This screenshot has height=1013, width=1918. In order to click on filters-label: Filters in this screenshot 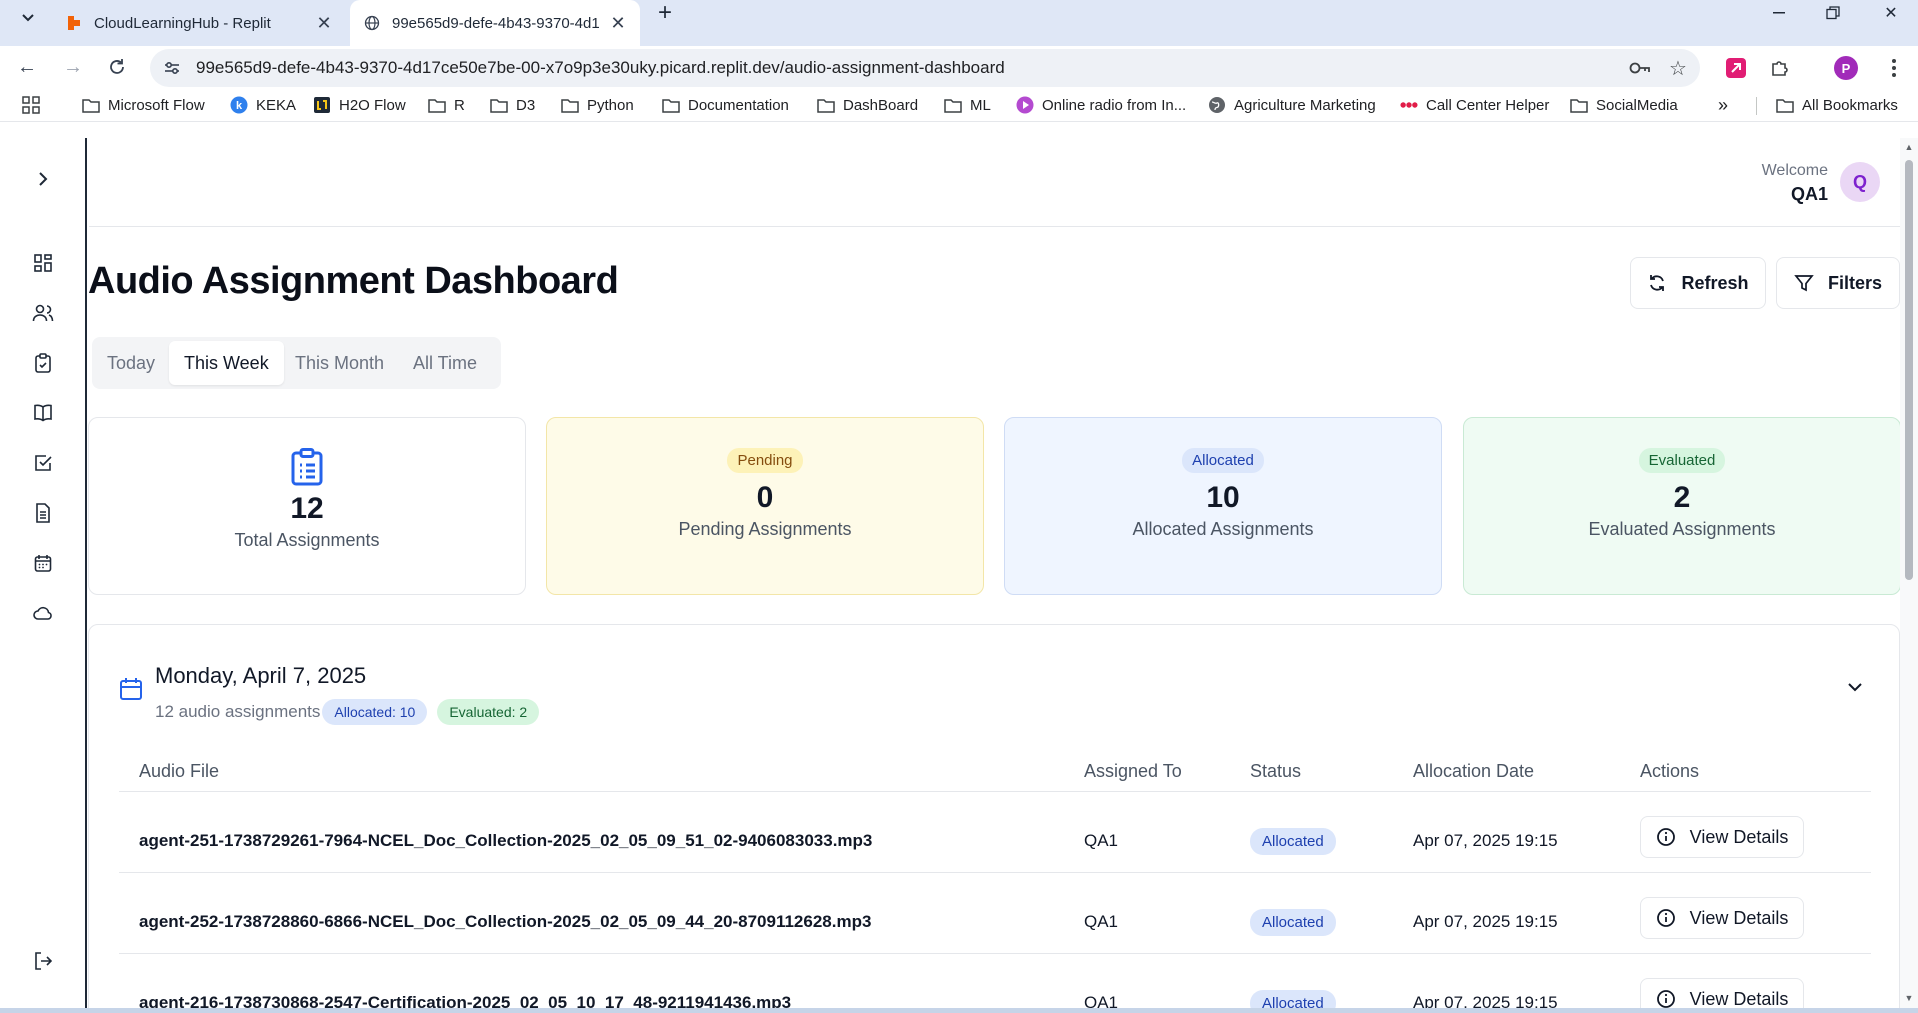, I will do `click(1855, 282)`.